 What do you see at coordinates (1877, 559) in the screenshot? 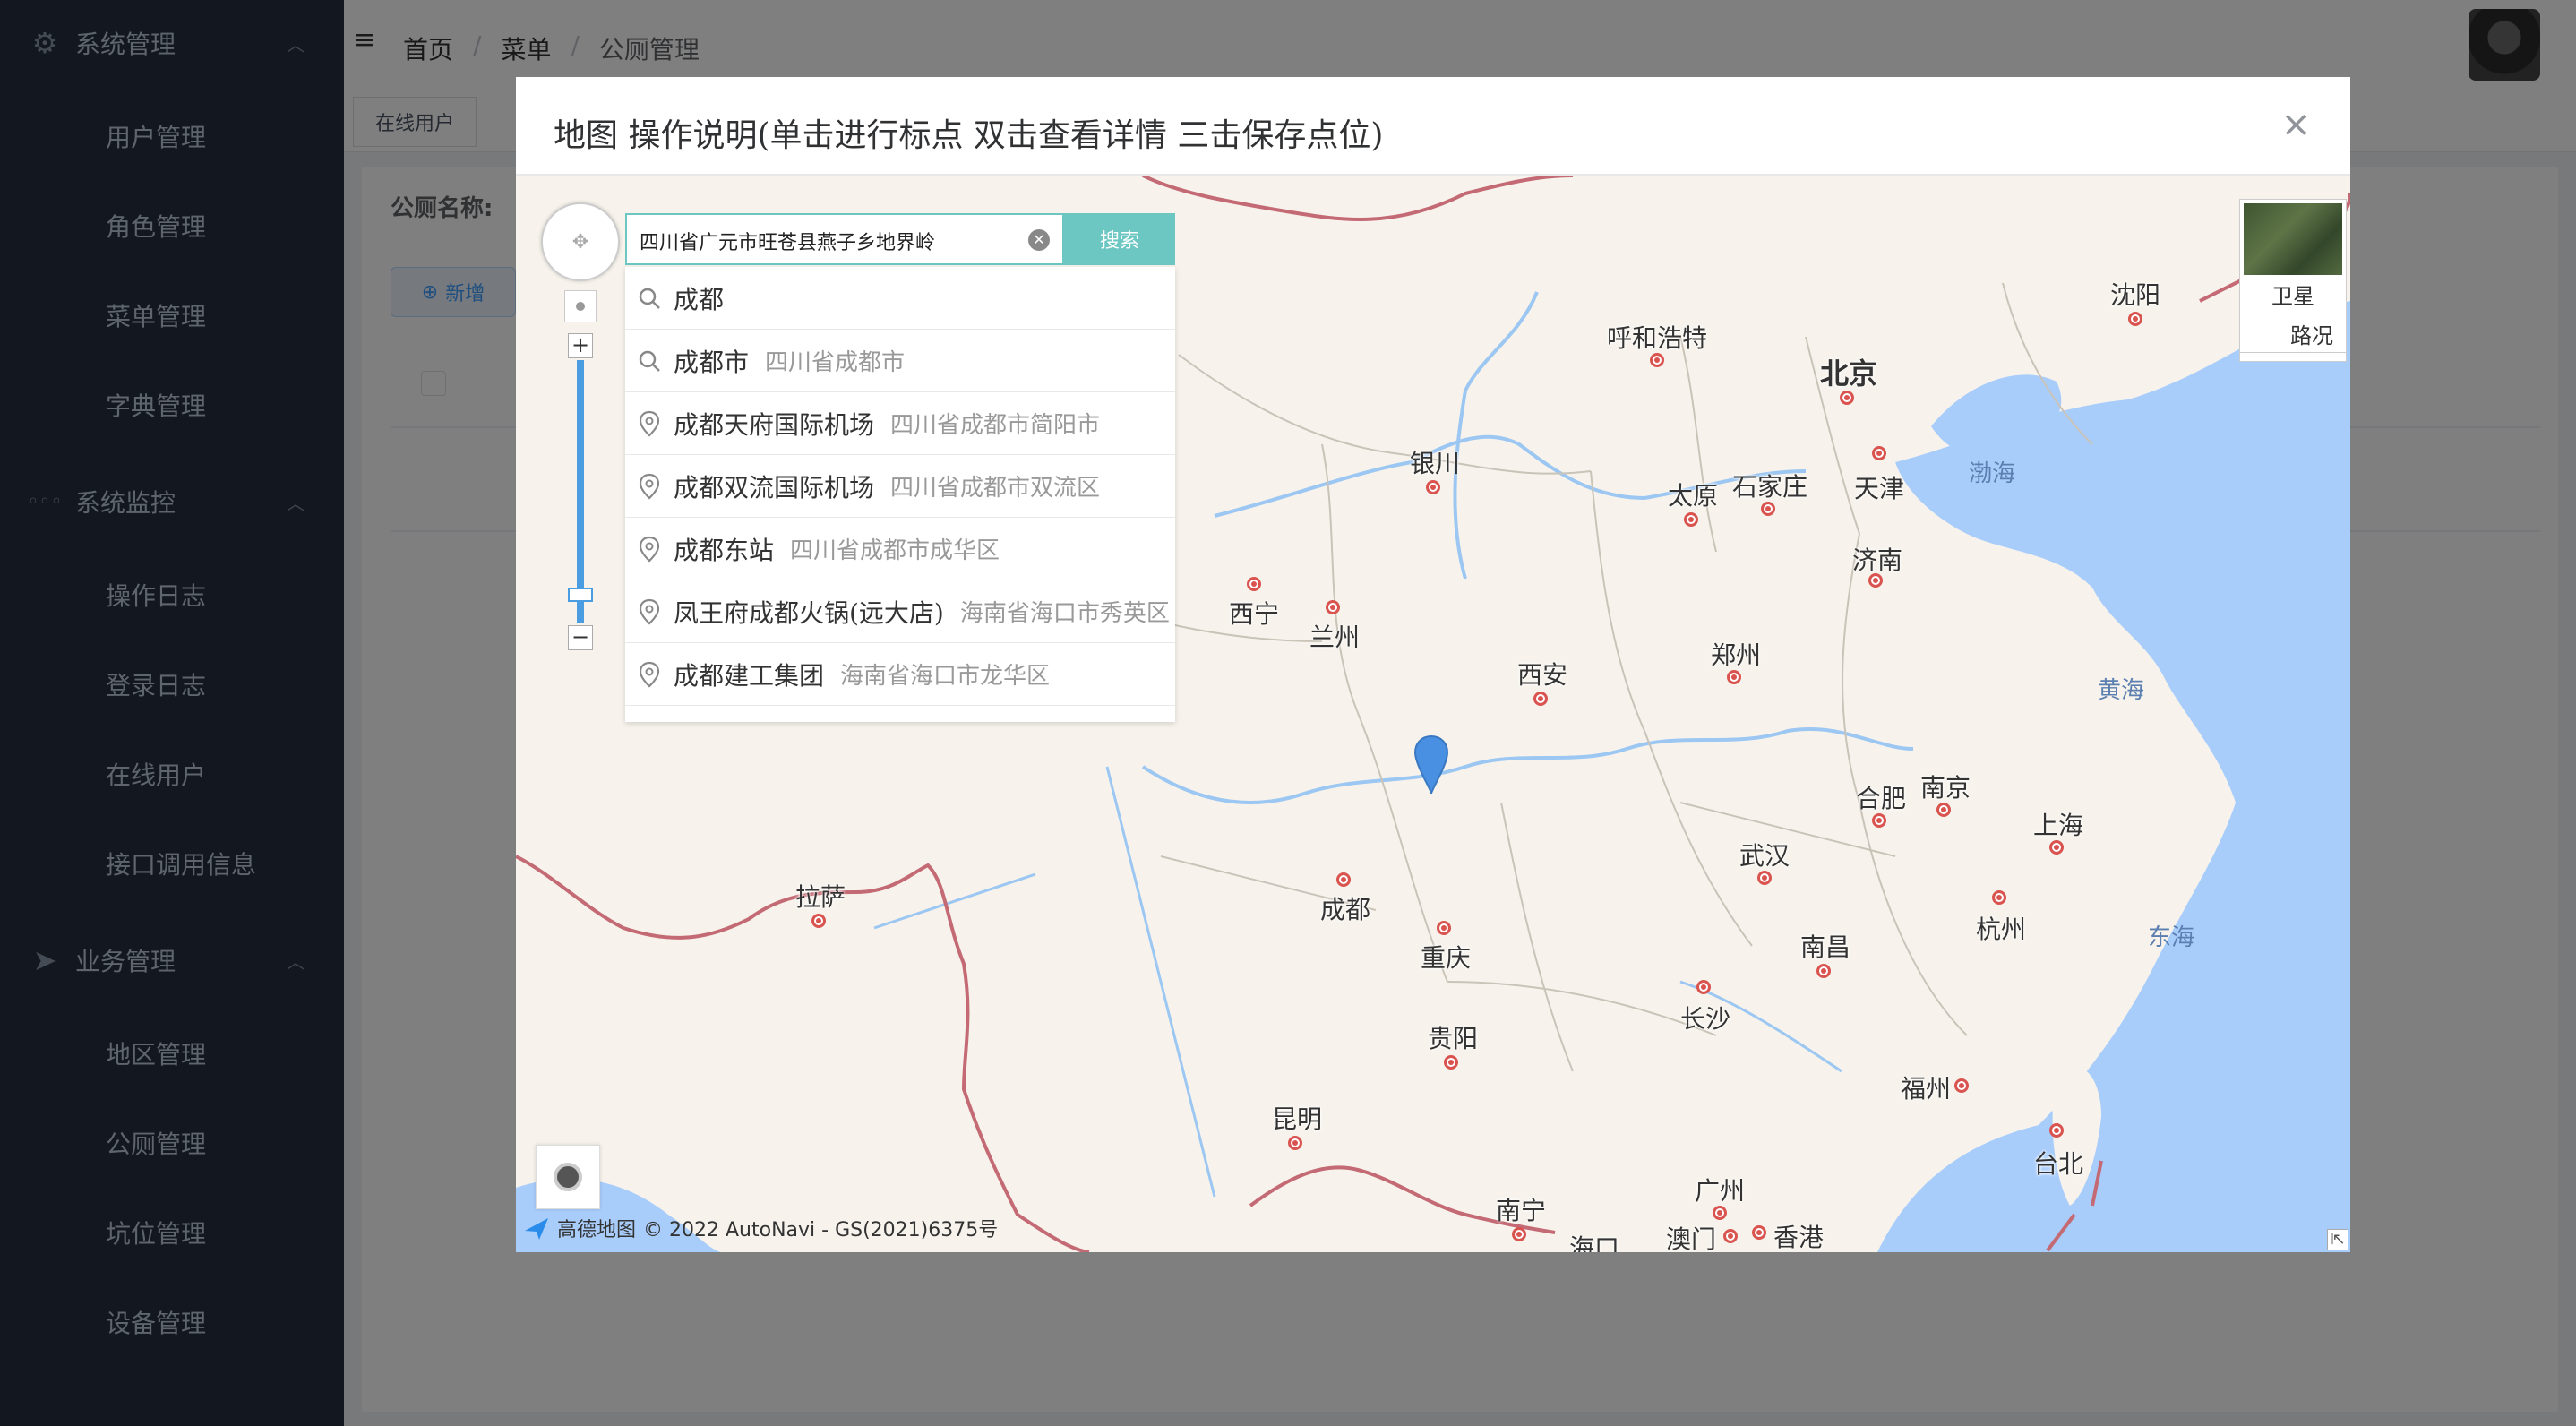
I see `city-label: 济南` at bounding box center [1877, 559].